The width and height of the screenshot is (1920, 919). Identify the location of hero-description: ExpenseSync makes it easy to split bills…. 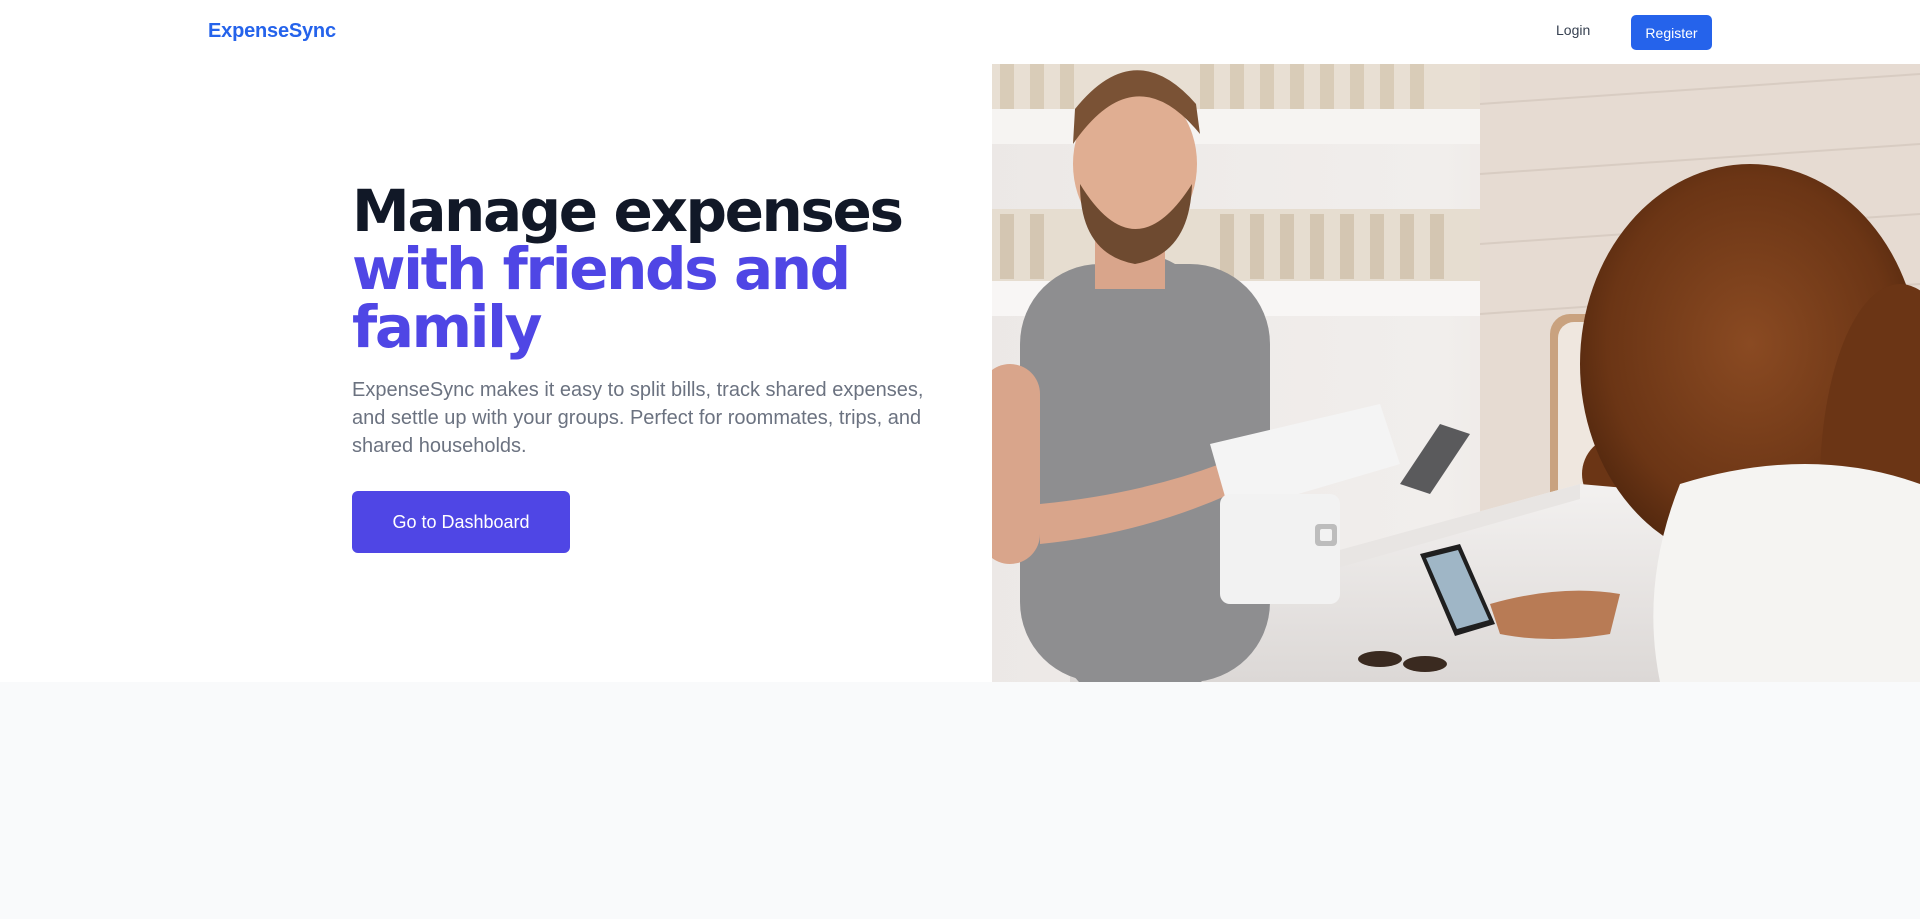
(638, 418).